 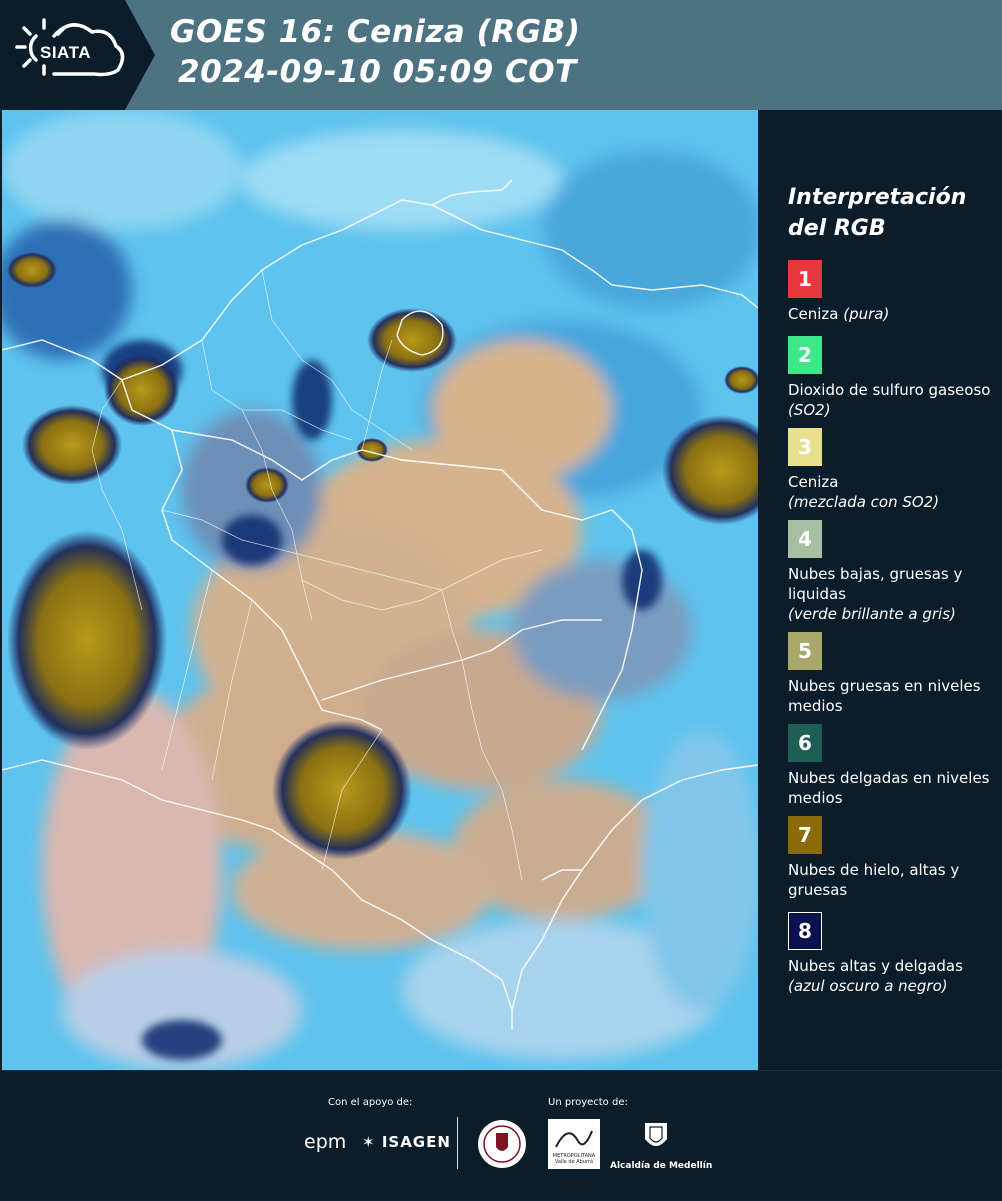 What do you see at coordinates (805, 279) in the screenshot?
I see `legend-swatch-1: 1` at bounding box center [805, 279].